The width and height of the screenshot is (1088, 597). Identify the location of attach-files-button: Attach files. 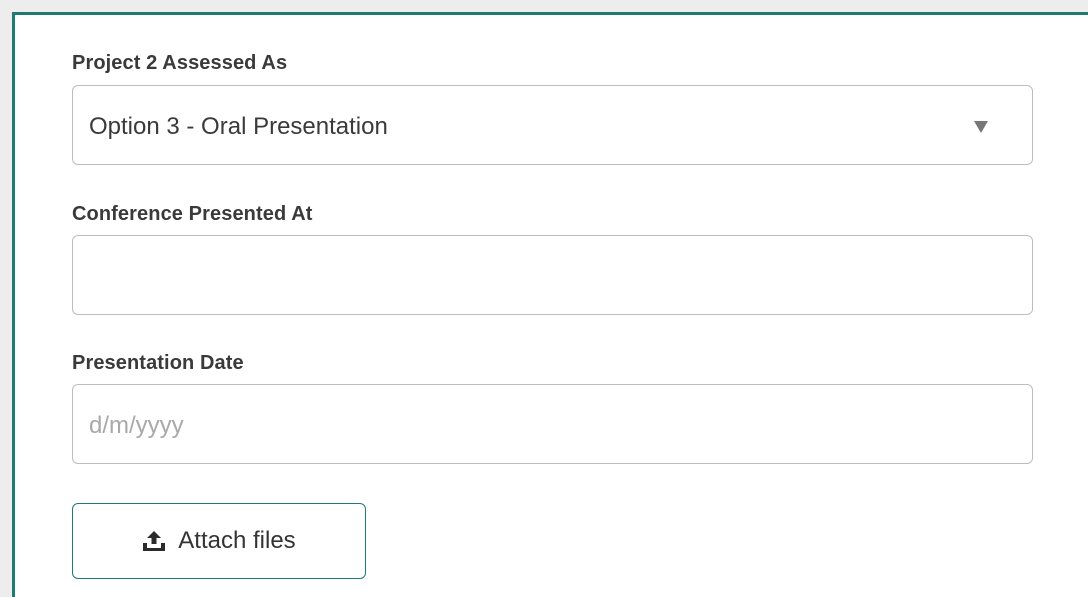
(219, 541).